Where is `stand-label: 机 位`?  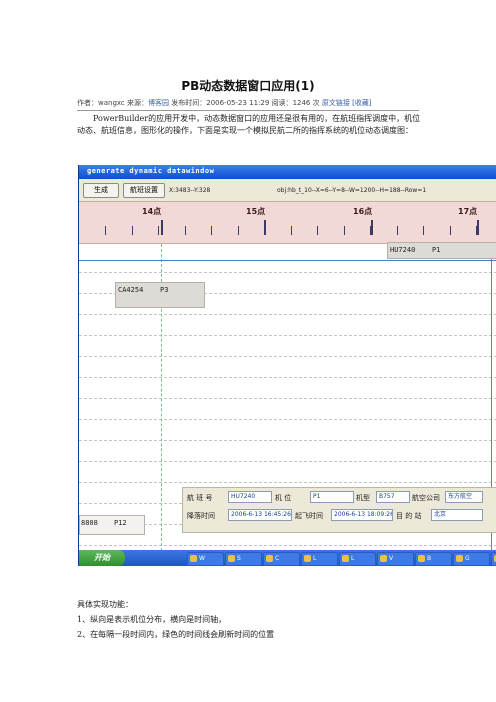 stand-label: 机 位 is located at coordinates (283, 498).